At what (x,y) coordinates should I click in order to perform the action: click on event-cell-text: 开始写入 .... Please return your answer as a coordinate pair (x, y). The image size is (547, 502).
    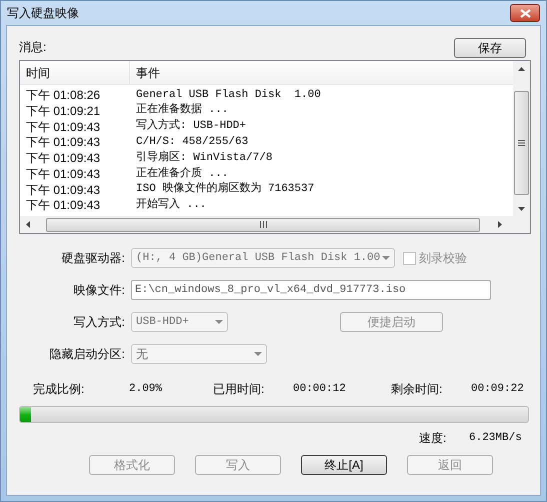
    Looking at the image, I should click on (170, 205).